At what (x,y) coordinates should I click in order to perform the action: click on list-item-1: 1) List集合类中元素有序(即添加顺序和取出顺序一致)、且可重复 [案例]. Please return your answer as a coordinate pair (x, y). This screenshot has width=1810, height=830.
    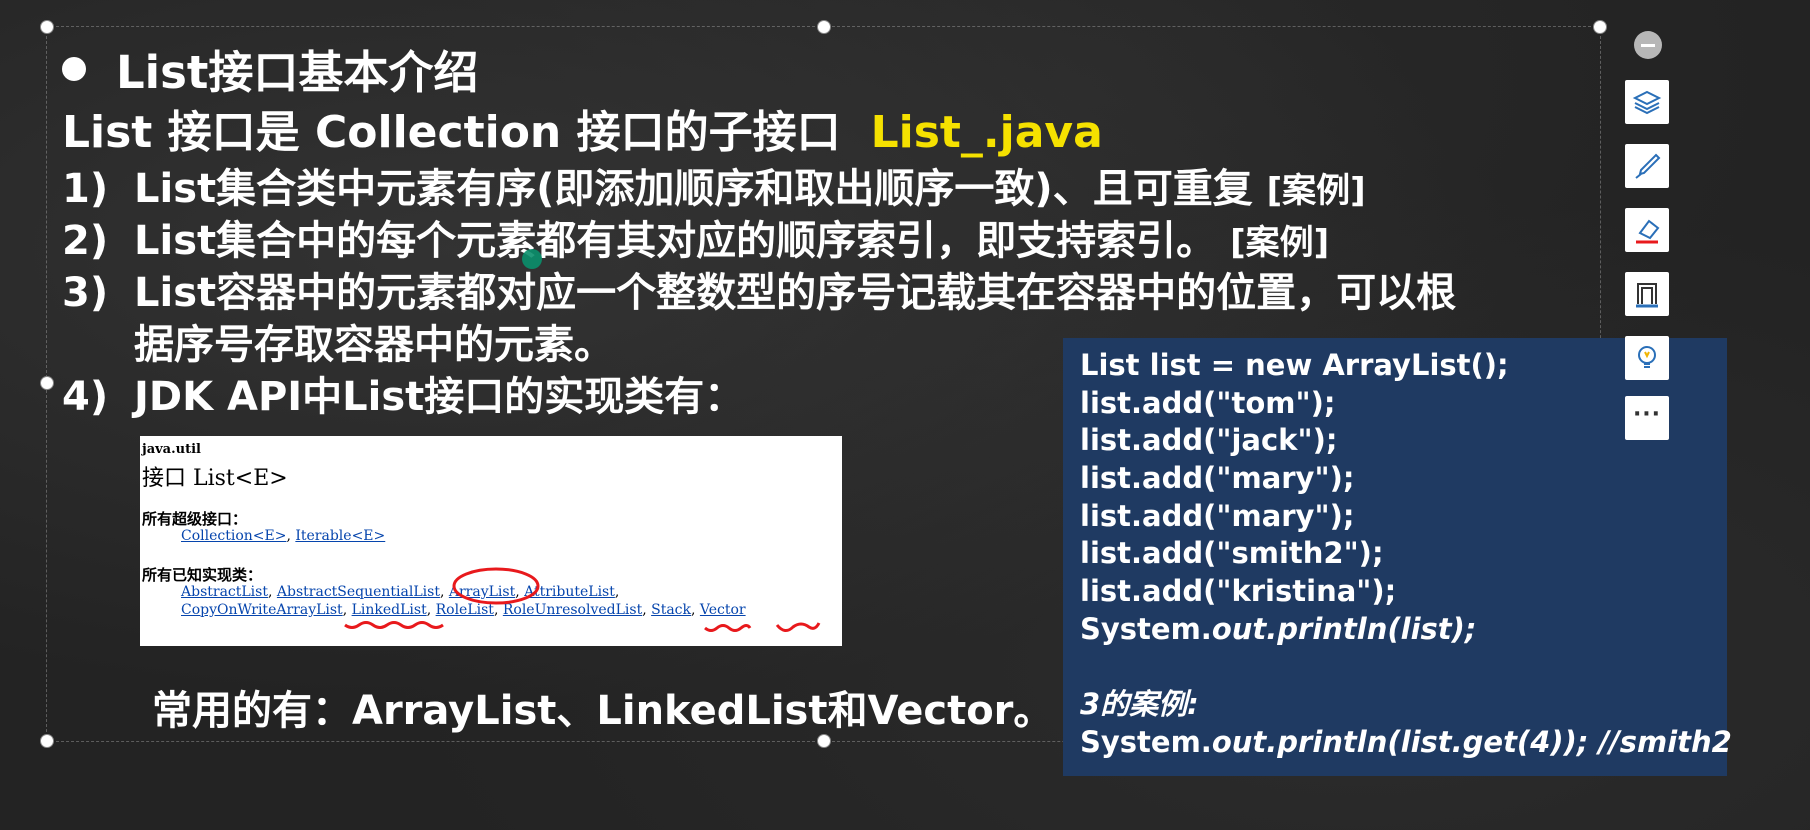
    Looking at the image, I should click on (714, 185).